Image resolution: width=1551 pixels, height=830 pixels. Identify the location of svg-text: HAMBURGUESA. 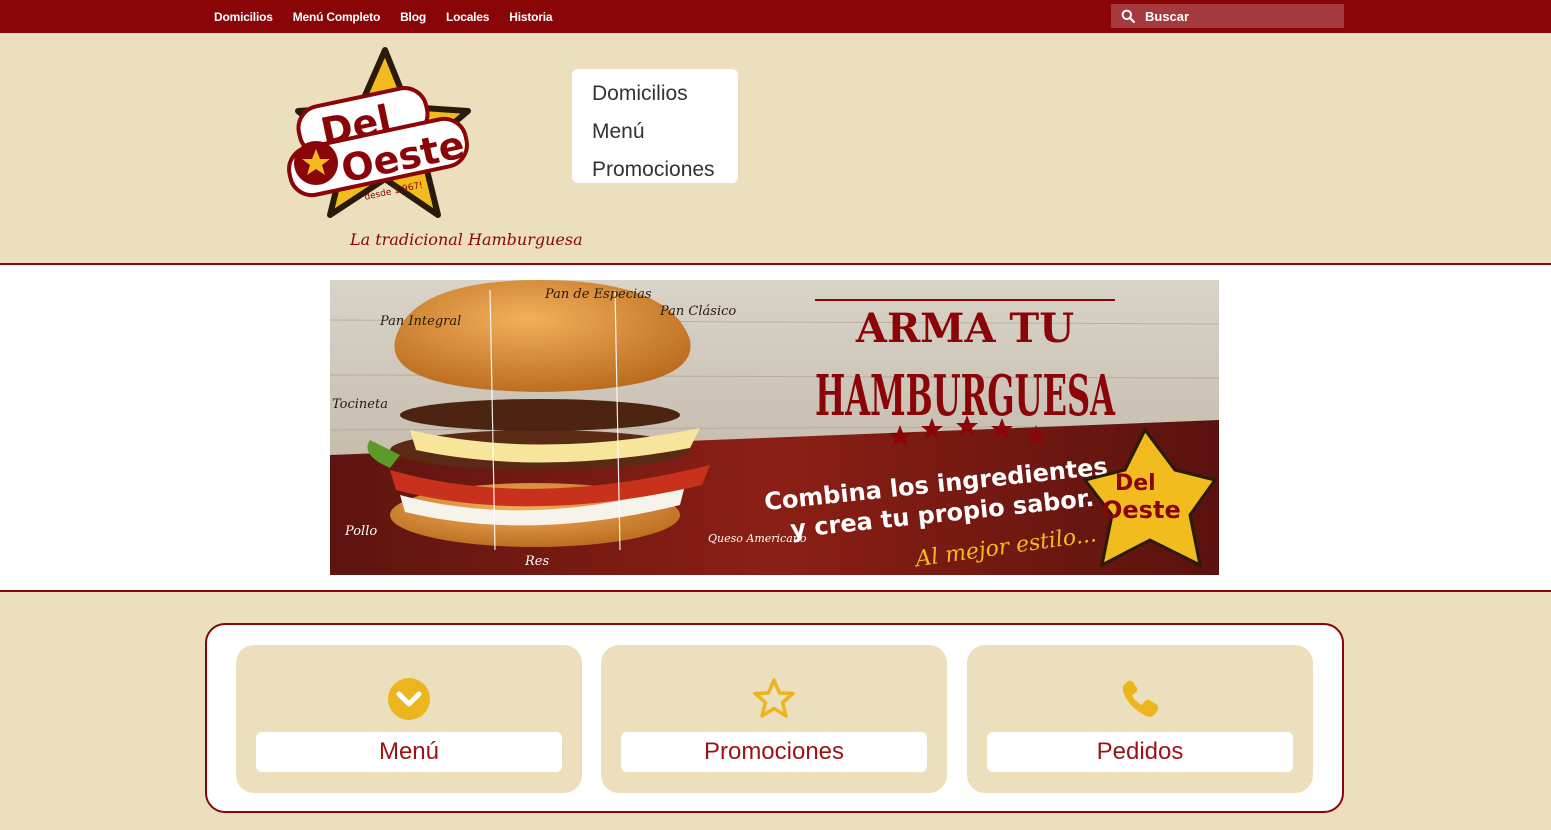
(965, 396).